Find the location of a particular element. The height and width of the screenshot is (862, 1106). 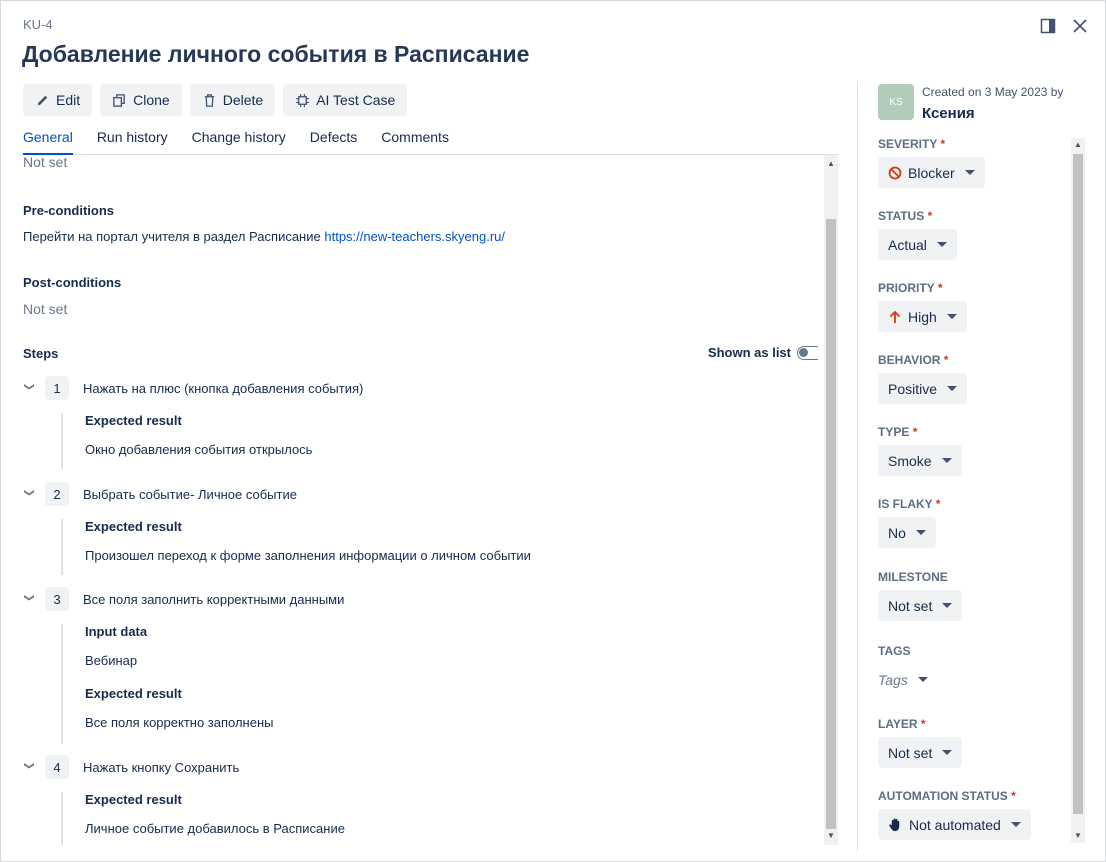

delete-button: Delete is located at coordinates (232, 100).